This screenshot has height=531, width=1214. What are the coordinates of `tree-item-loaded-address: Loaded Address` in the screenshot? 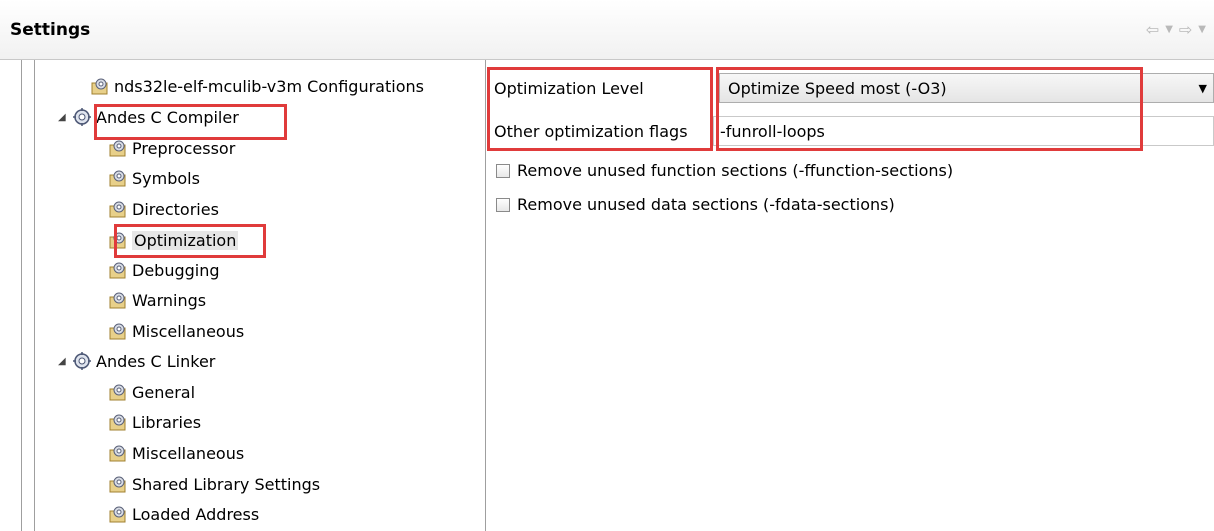 It's located at (183, 514).